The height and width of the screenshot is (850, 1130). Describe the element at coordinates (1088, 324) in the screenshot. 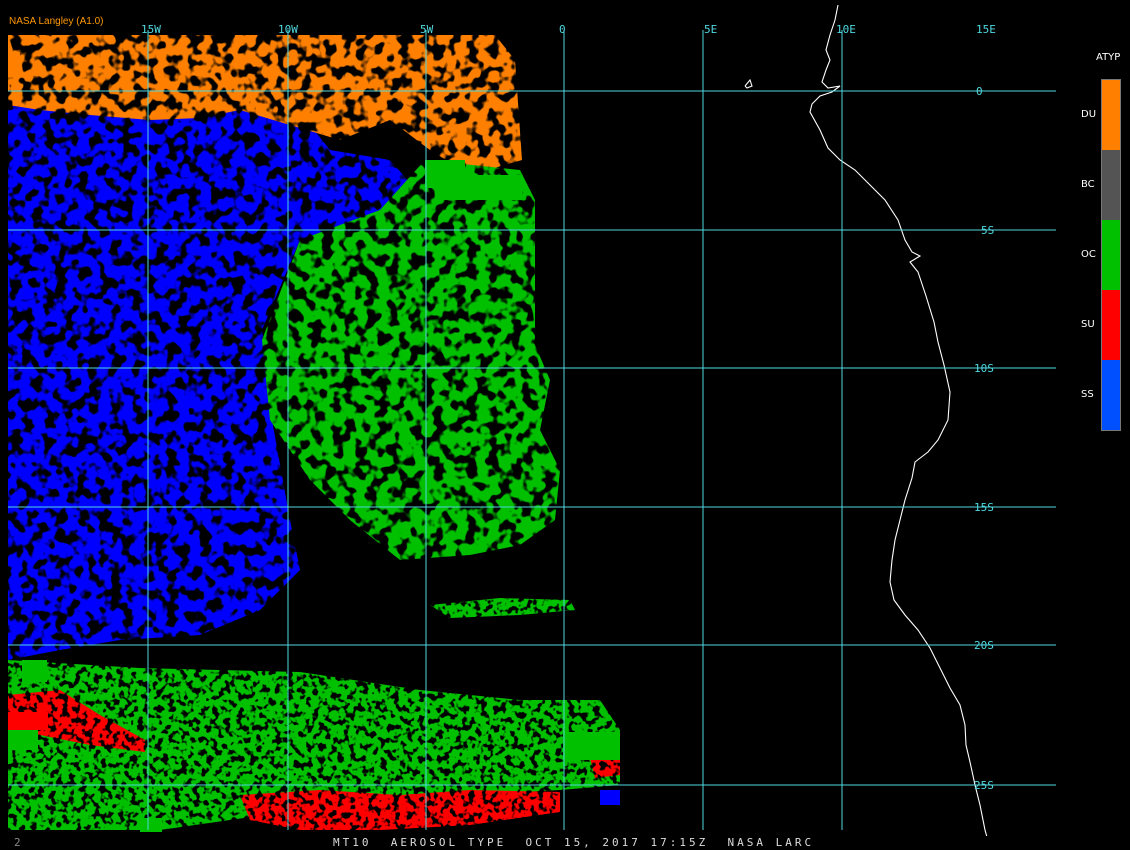

I see `legend-label-su: SU` at that location.